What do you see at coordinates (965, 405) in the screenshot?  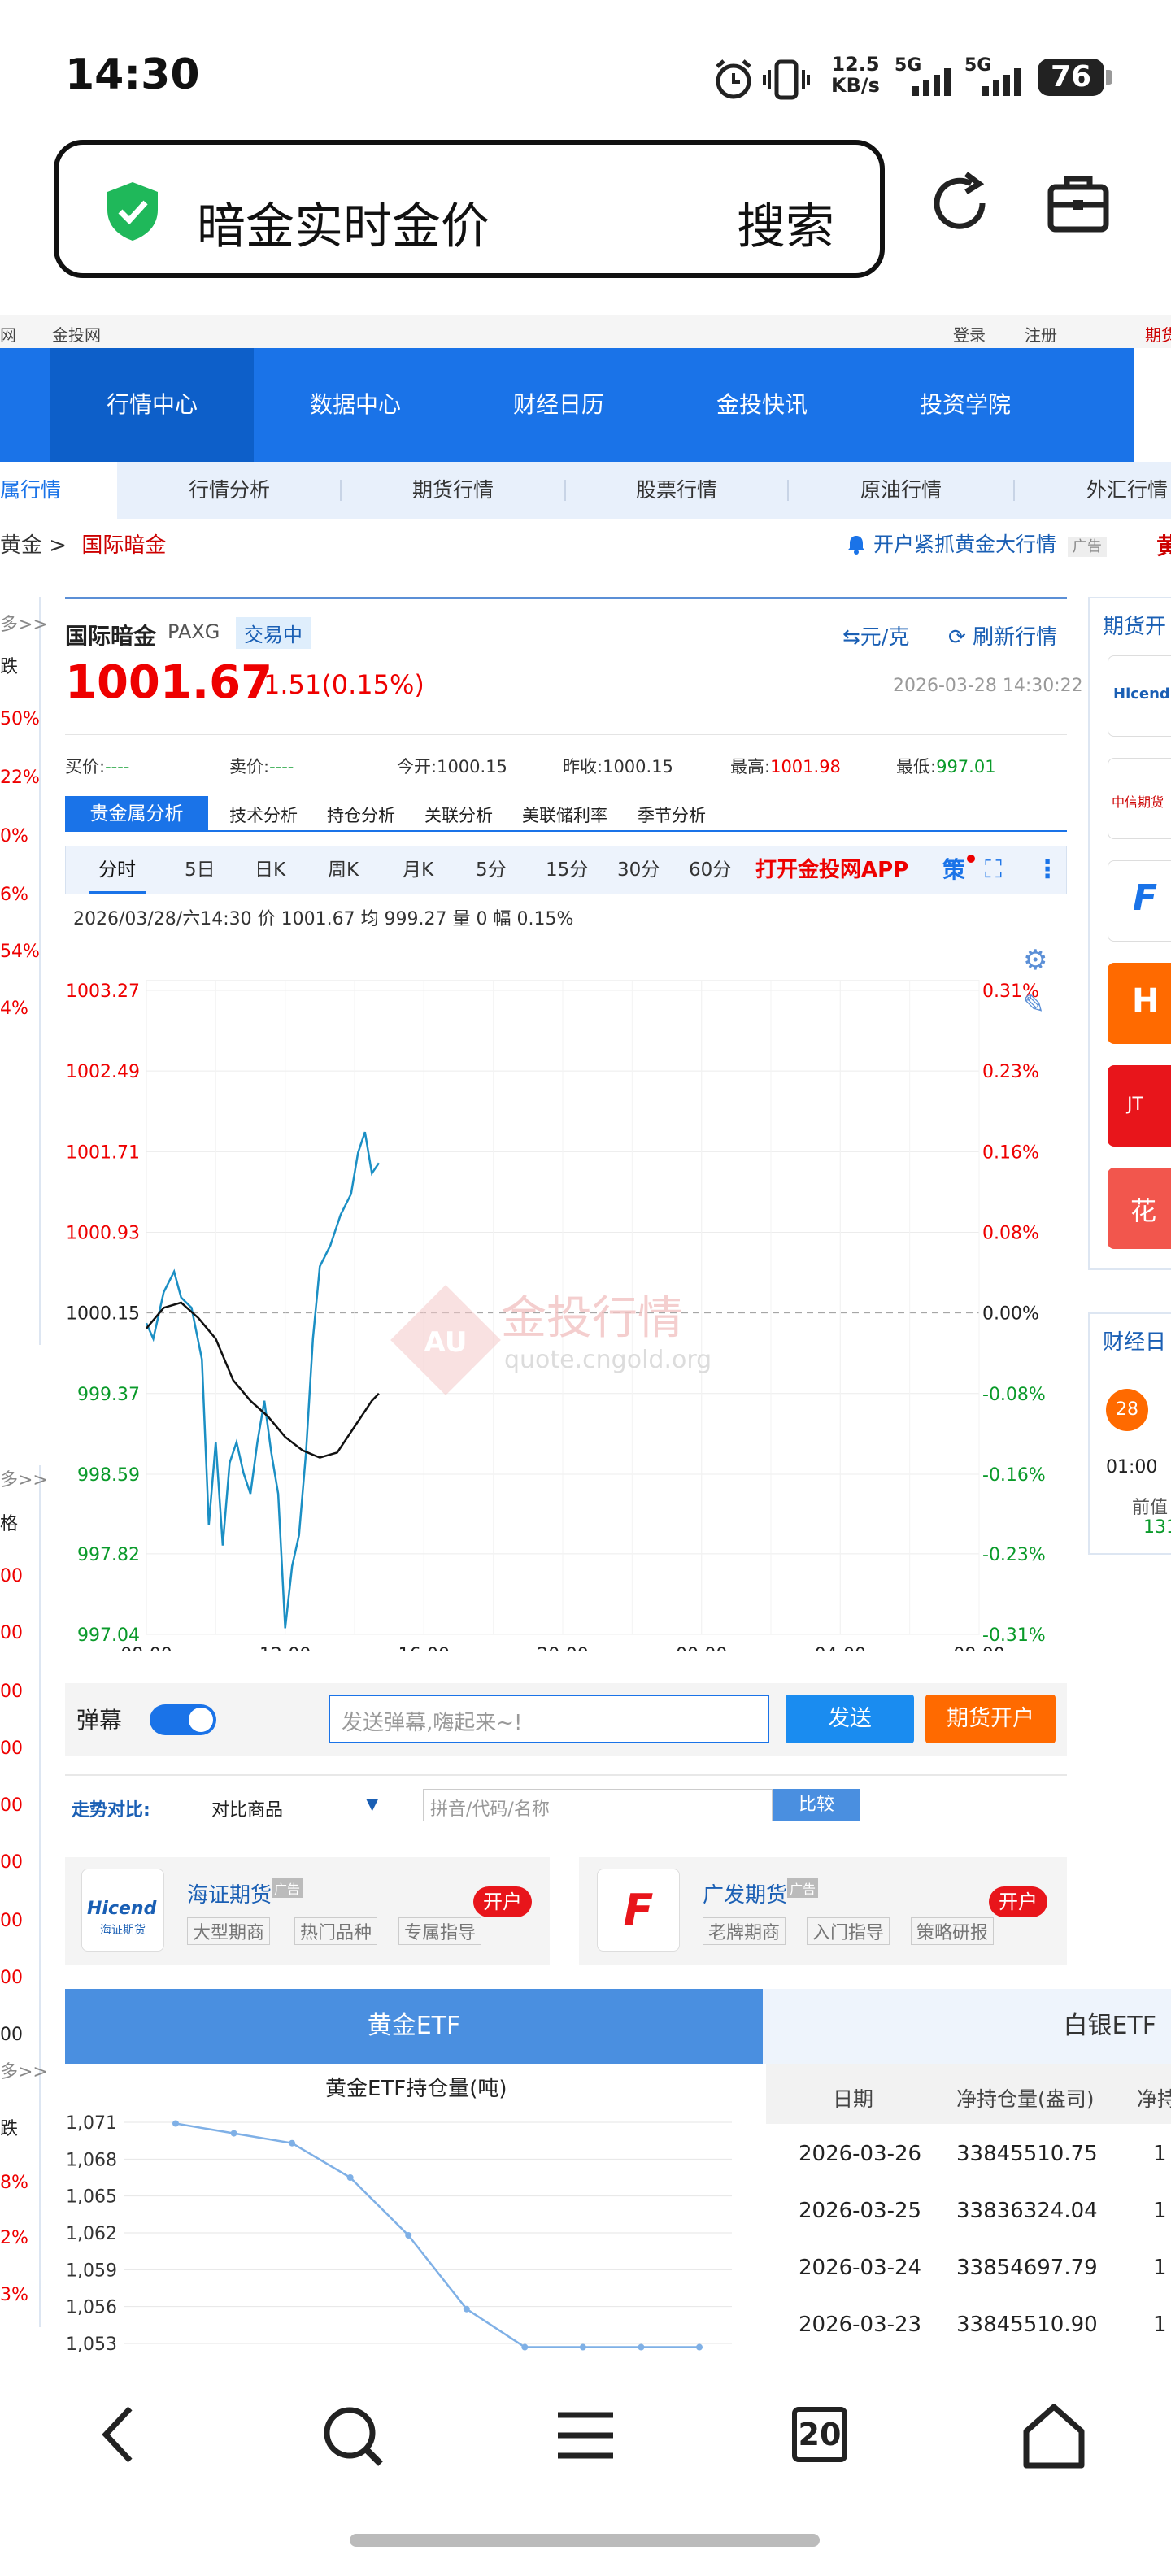 I see `nav-academy: 投资学院` at bounding box center [965, 405].